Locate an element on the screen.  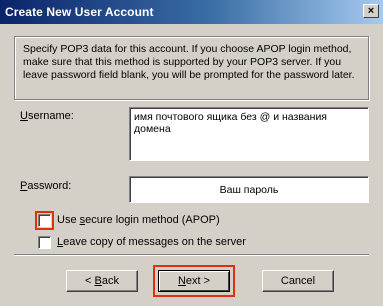
password-value: Ваш пароль is located at coordinates (249, 190).